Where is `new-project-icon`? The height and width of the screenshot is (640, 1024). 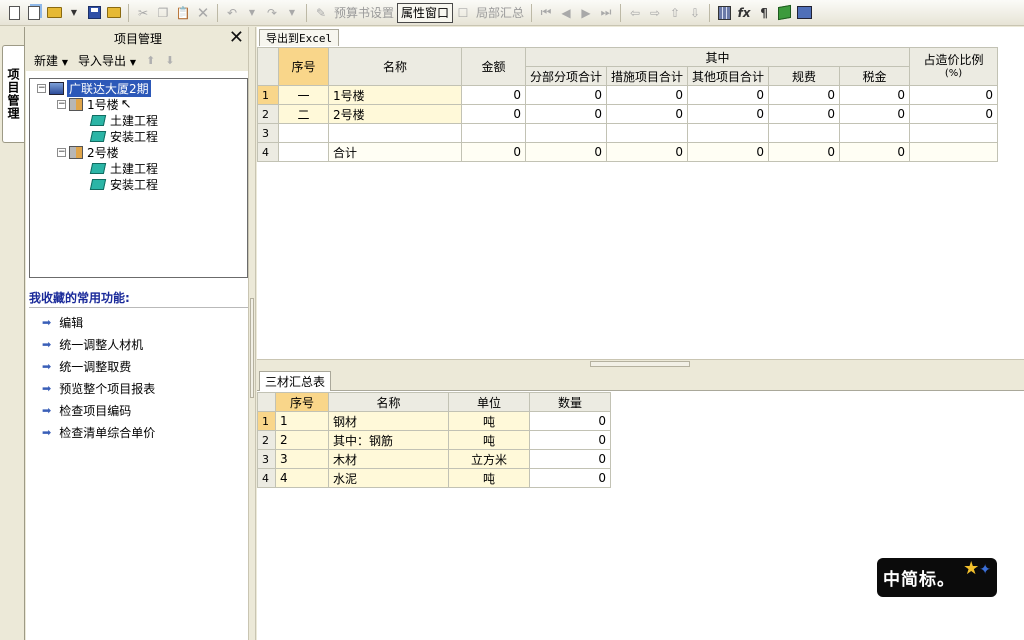
new-project-icon is located at coordinates (34, 13).